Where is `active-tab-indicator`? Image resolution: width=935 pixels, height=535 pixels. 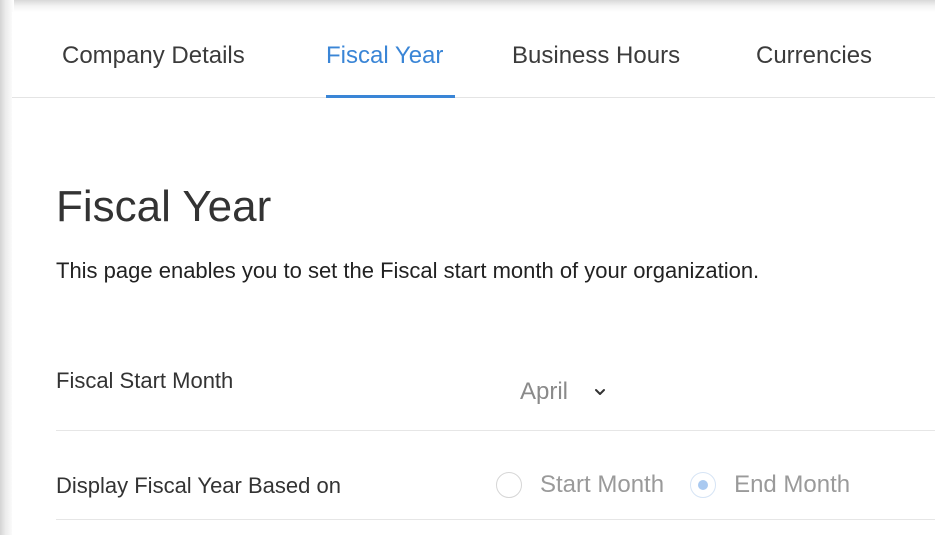 active-tab-indicator is located at coordinates (390, 96).